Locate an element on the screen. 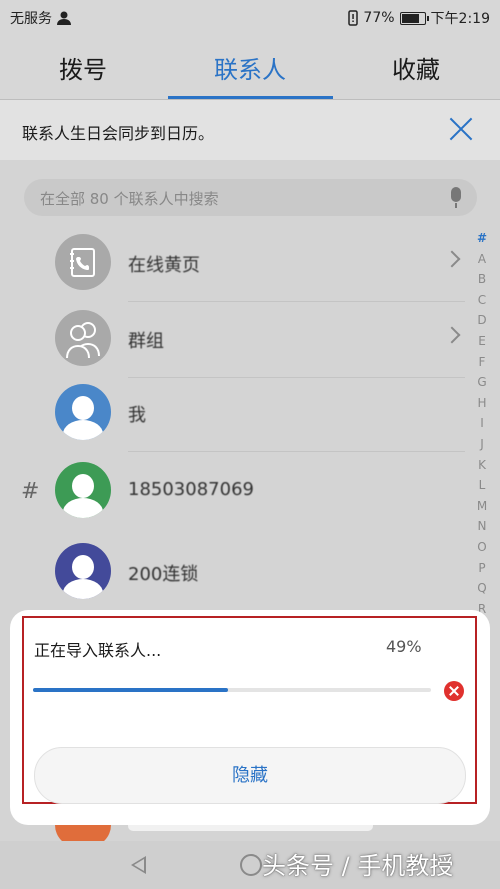  contact-row-me: 我 is located at coordinates (232, 413).